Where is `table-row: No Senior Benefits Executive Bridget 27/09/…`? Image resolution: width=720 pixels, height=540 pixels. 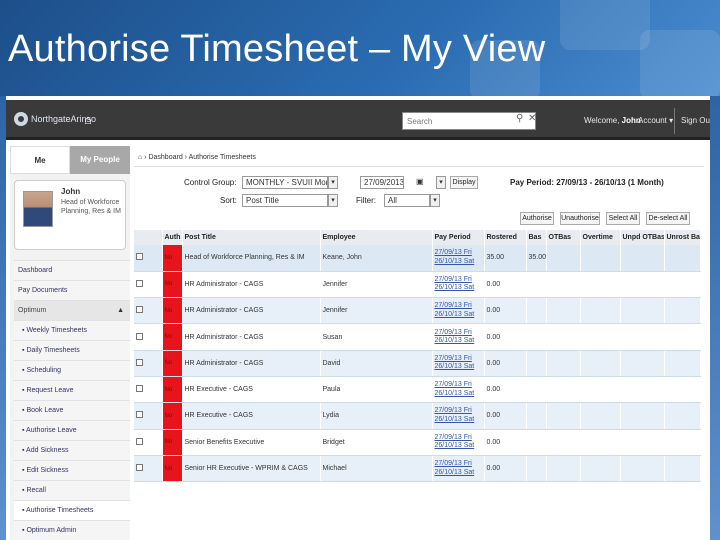
table-row: No Senior Benefits Executive Bridget 27/09/… is located at coordinates (417, 442).